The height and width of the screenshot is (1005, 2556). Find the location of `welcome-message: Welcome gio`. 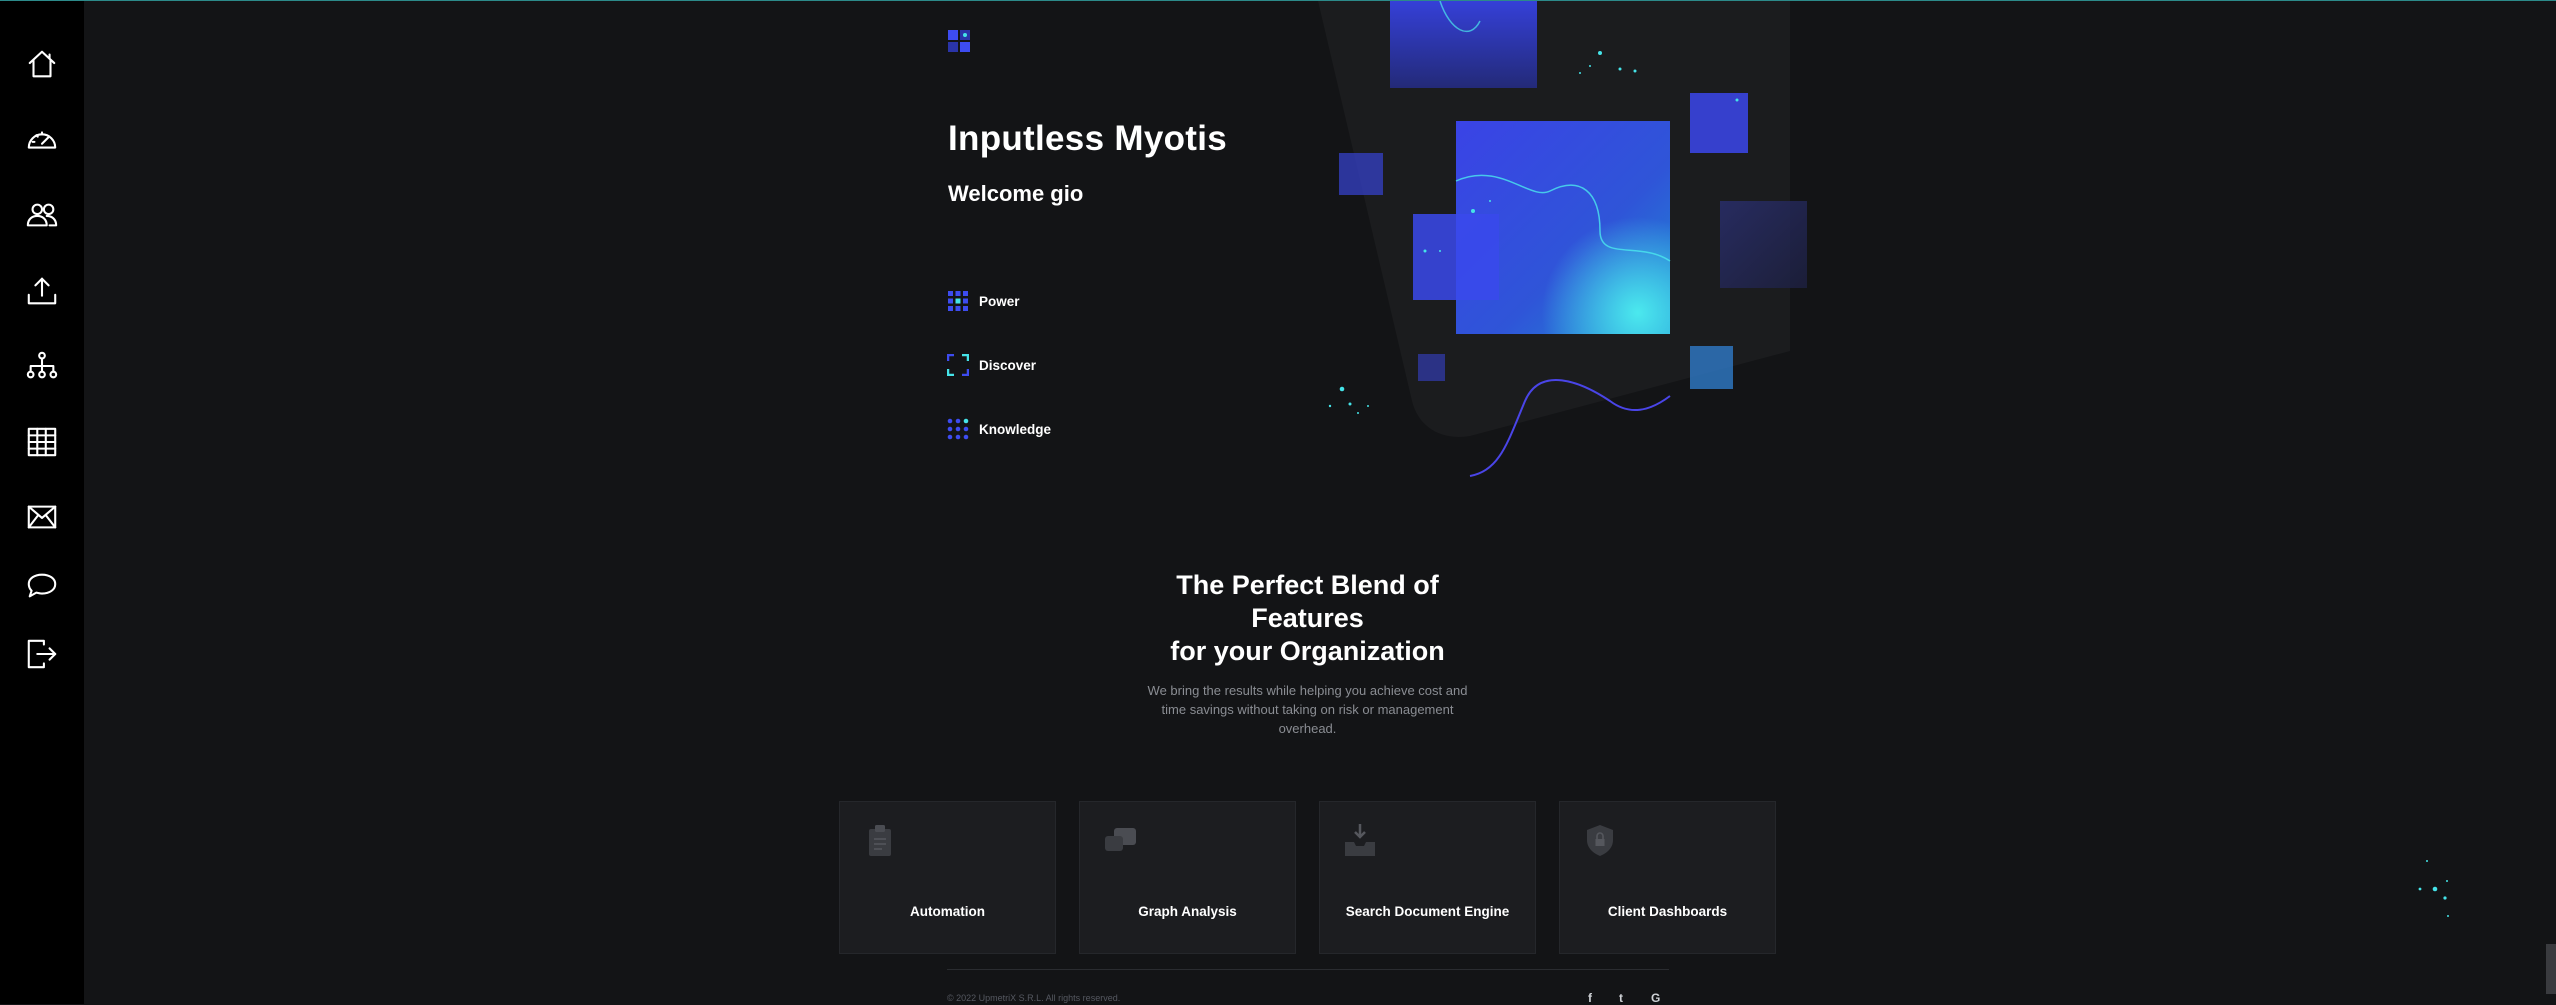

welcome-message: Welcome gio is located at coordinates (1016, 193).